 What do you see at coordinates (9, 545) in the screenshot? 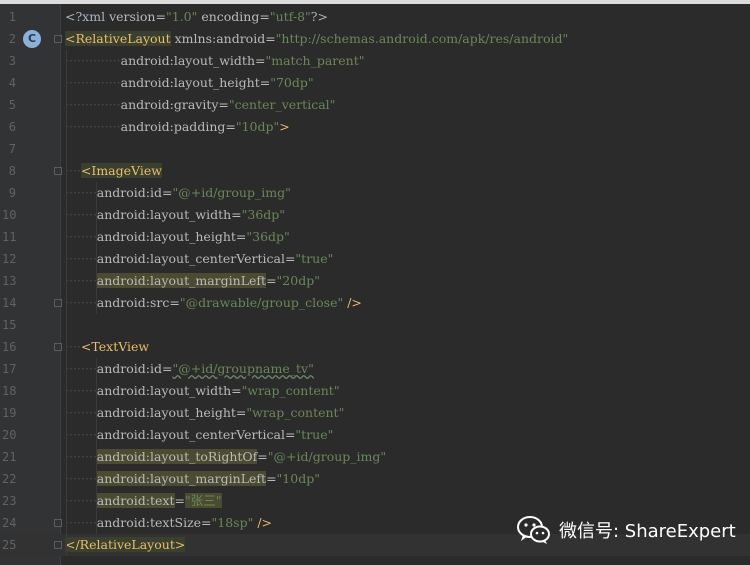
I see `line-number: 25` at bounding box center [9, 545].